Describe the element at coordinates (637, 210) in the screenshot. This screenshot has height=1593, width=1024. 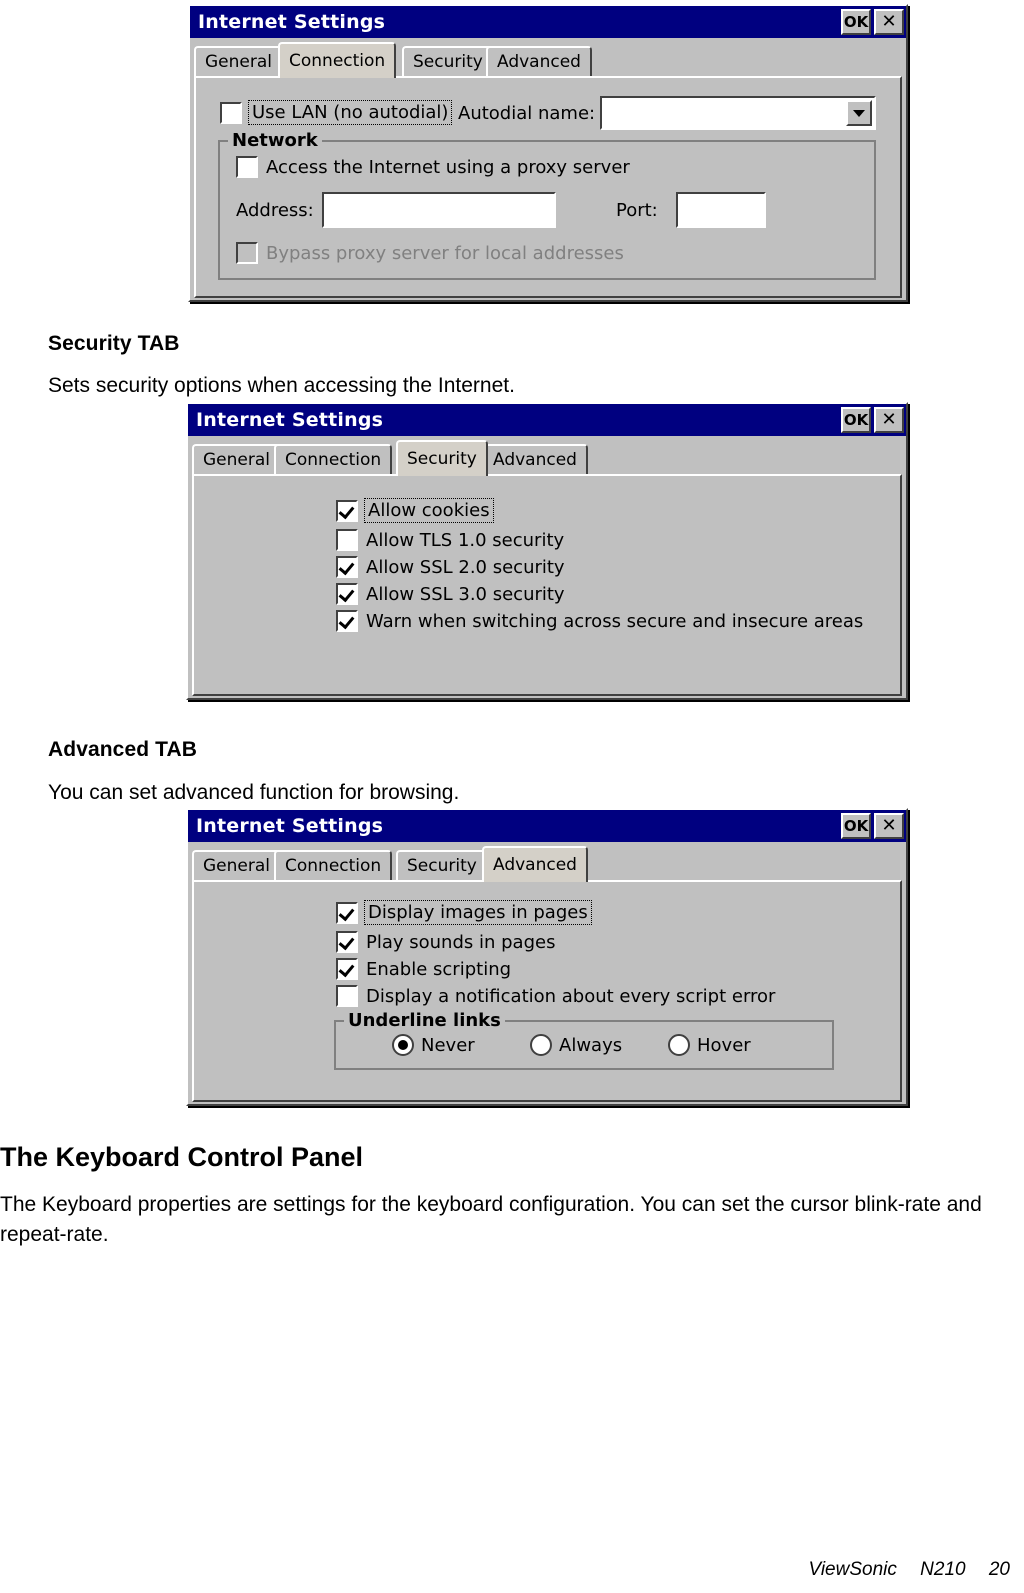
I see `port-label: Port:` at that location.